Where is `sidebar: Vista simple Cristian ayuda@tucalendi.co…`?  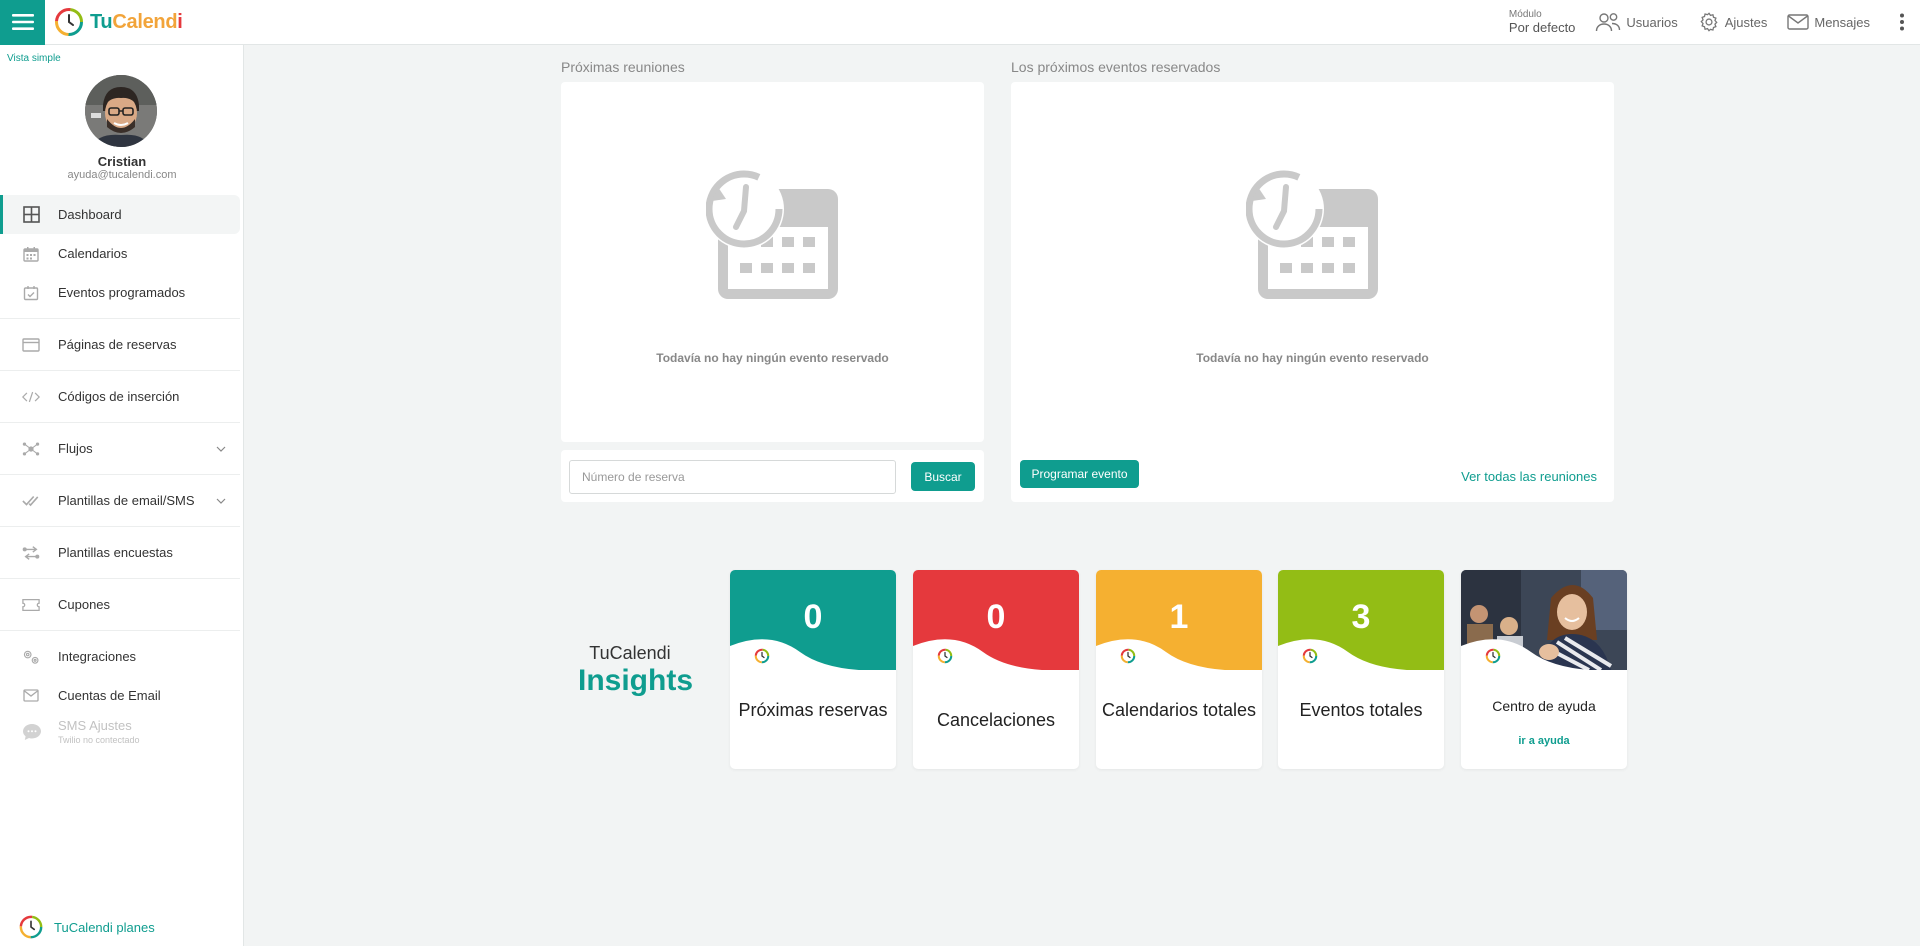 sidebar: Vista simple Cristian ayuda@tucalendi.co… is located at coordinates (122, 495).